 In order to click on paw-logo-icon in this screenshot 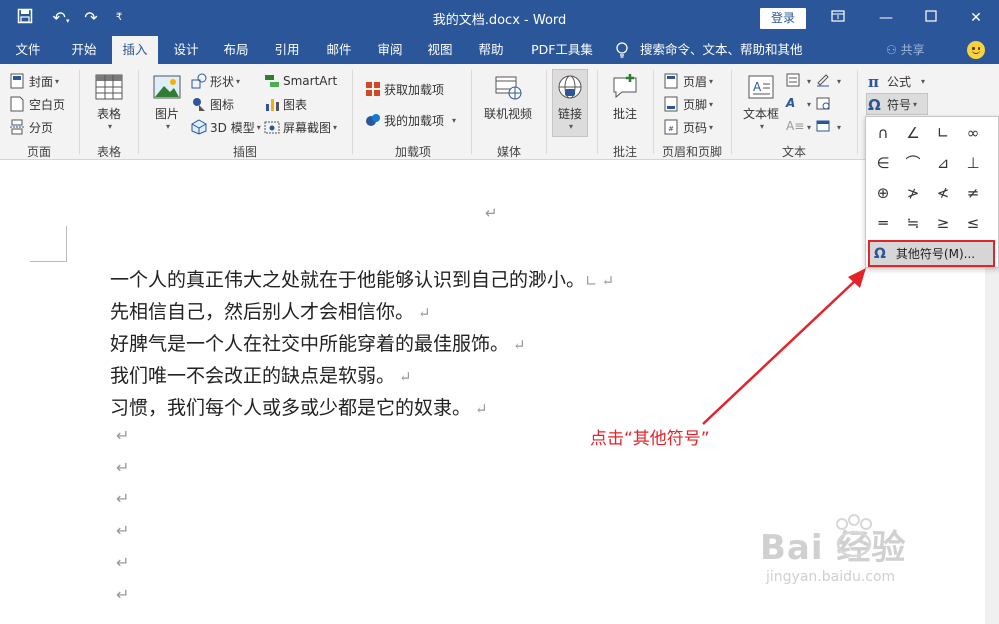, I will do `click(854, 536)`.